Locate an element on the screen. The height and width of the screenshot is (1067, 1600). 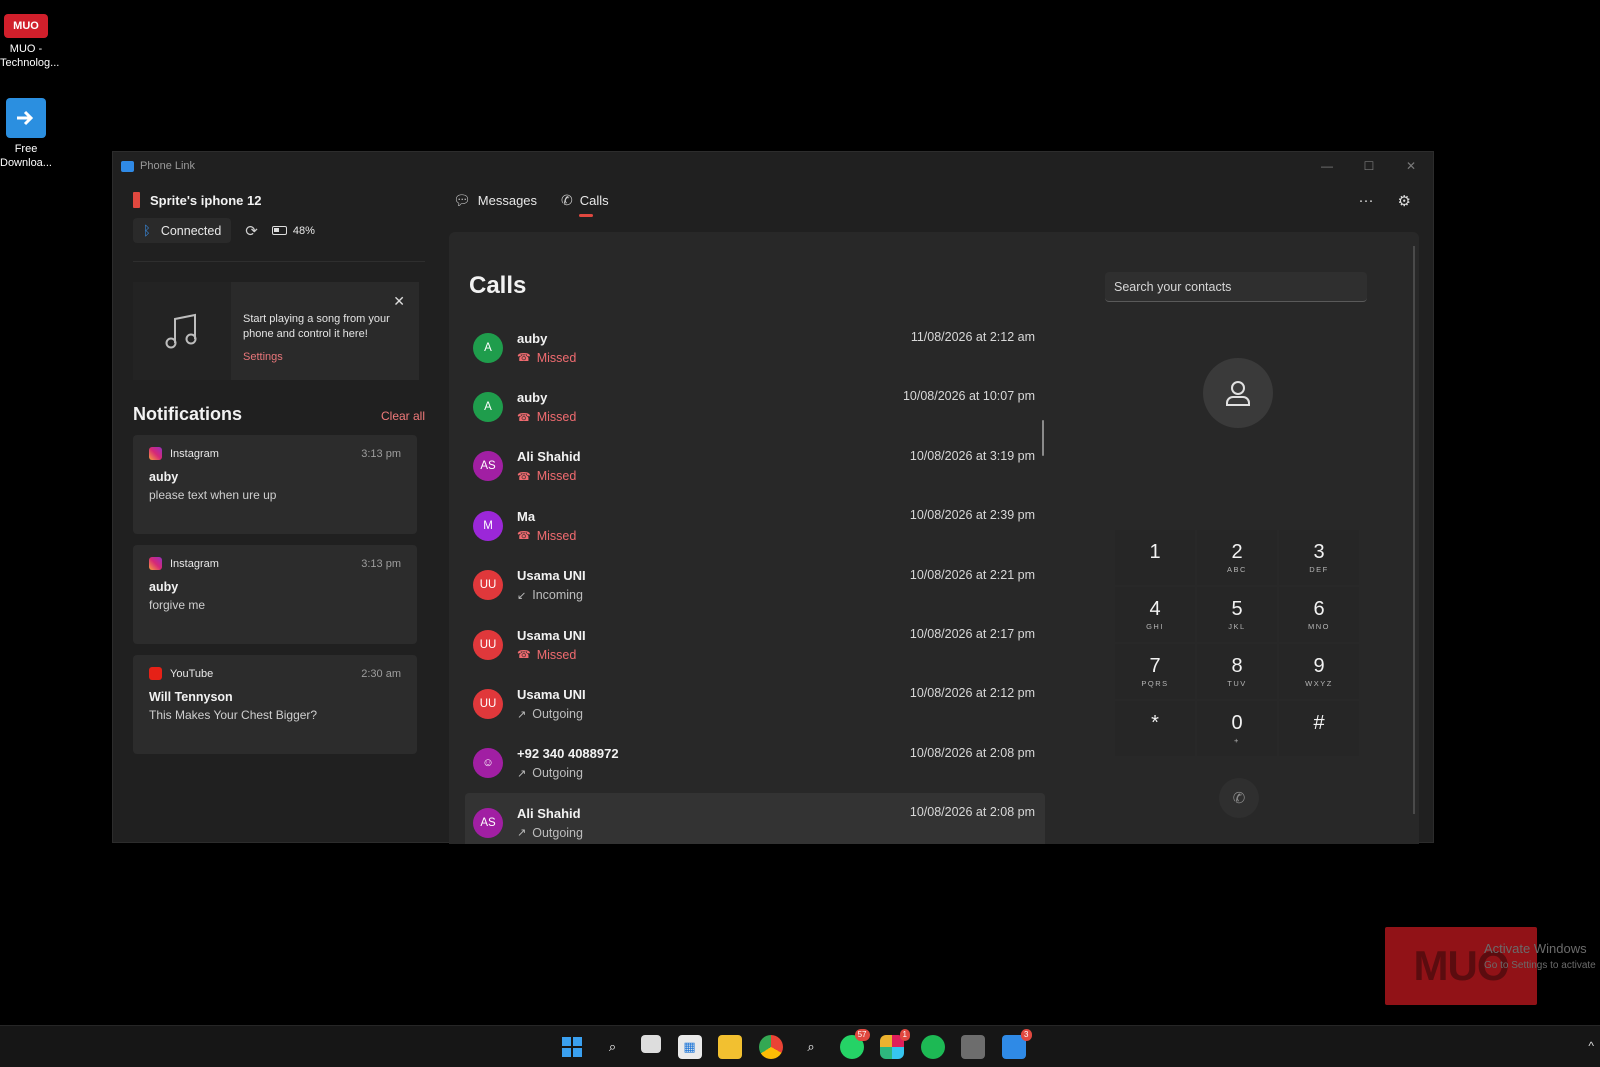
dialpad-key: 7 PQRS is located at coordinates (1155, 671).